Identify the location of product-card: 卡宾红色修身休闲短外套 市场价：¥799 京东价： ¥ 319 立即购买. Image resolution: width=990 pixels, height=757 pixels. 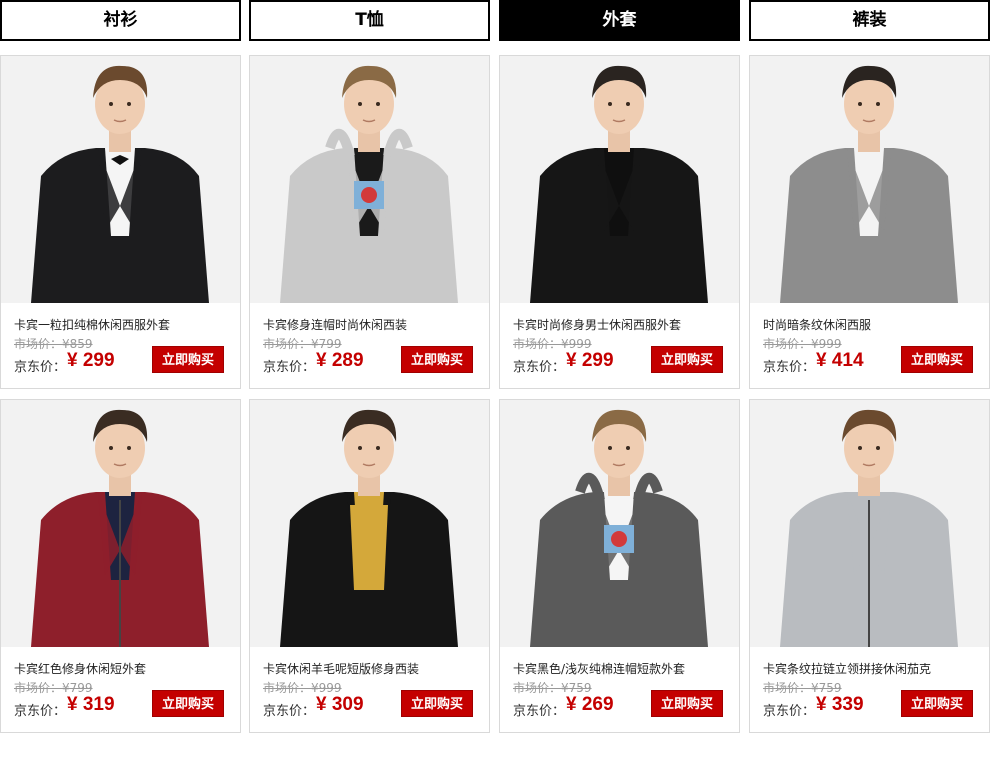
(120, 566).